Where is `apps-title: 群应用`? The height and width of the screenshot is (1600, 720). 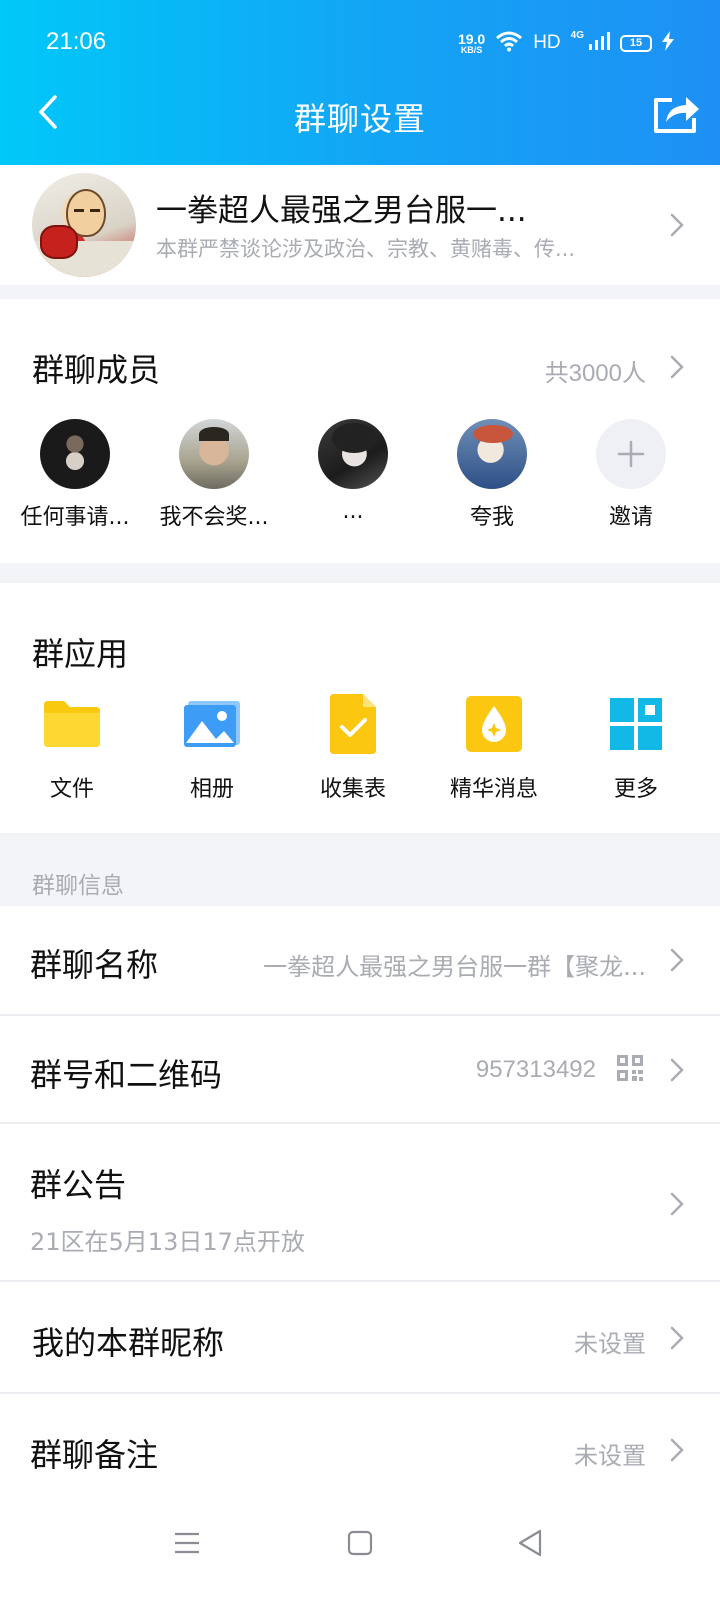
apps-title: 群应用 is located at coordinates (80, 654).